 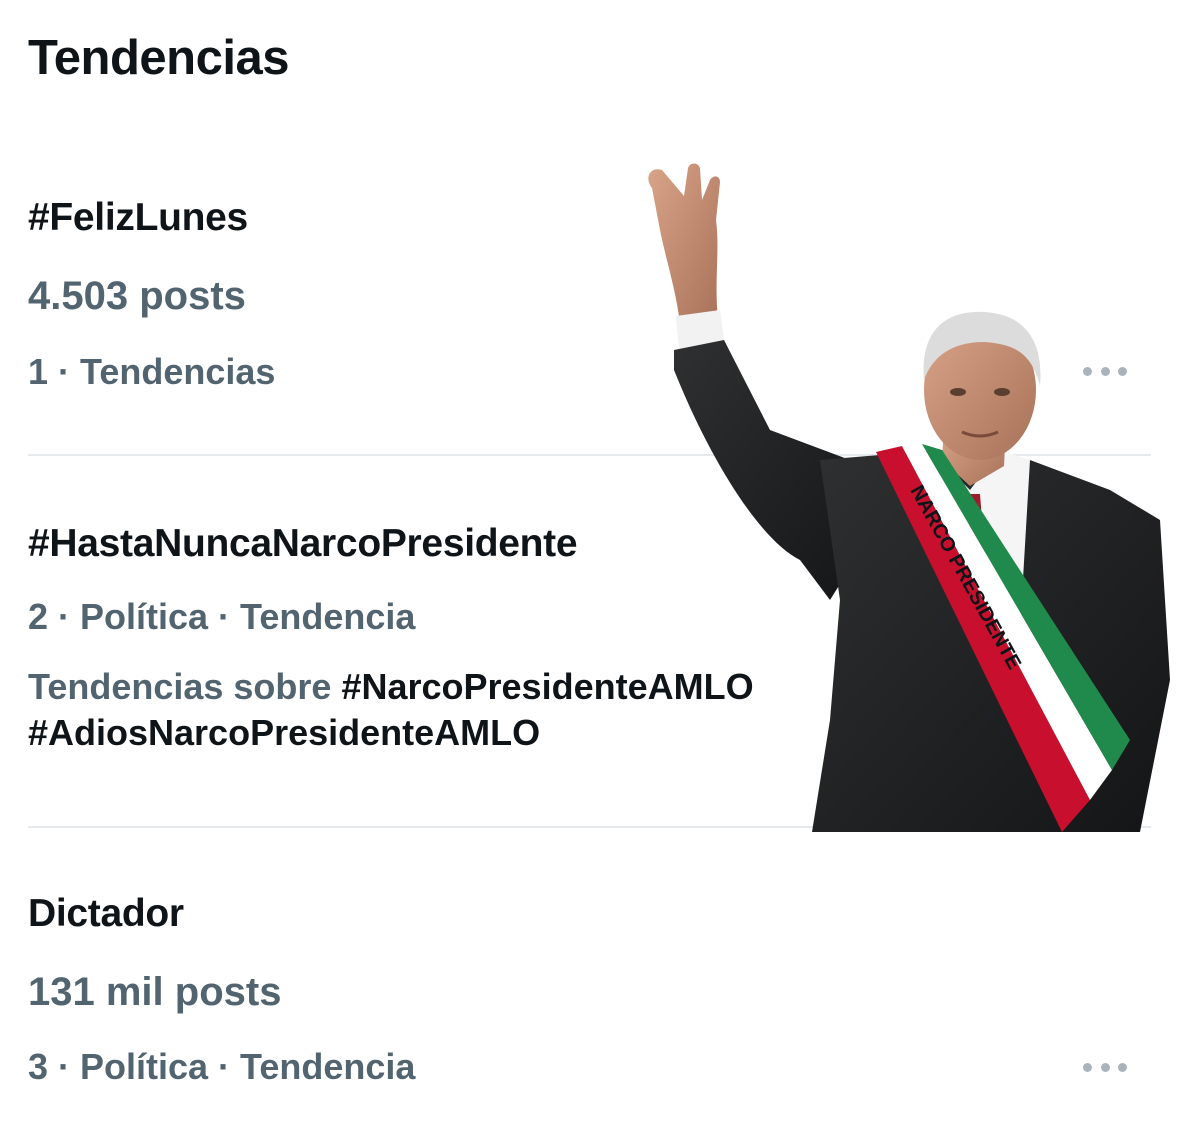 What do you see at coordinates (180, 686) in the screenshot?
I see `context-prefix: Tendencias sobre` at bounding box center [180, 686].